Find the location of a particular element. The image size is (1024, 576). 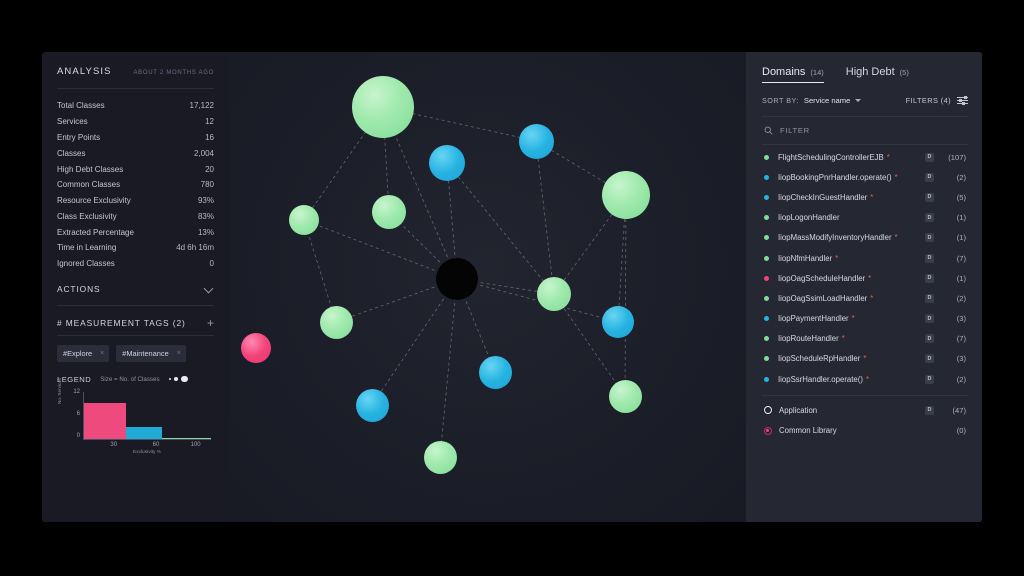

list-item: IiopOagScheduleHandler * D (1) is located at coordinates (865, 278).